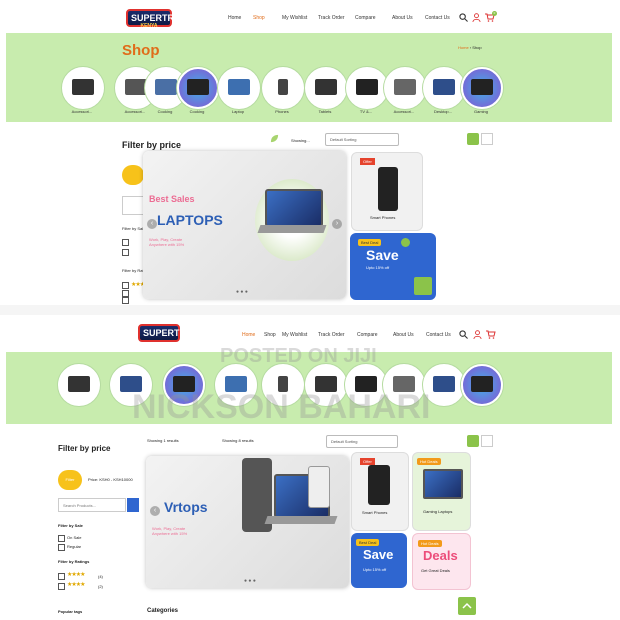  Describe the element at coordinates (76, 585) in the screenshot. I see `rating-stars: ★★★★` at that location.